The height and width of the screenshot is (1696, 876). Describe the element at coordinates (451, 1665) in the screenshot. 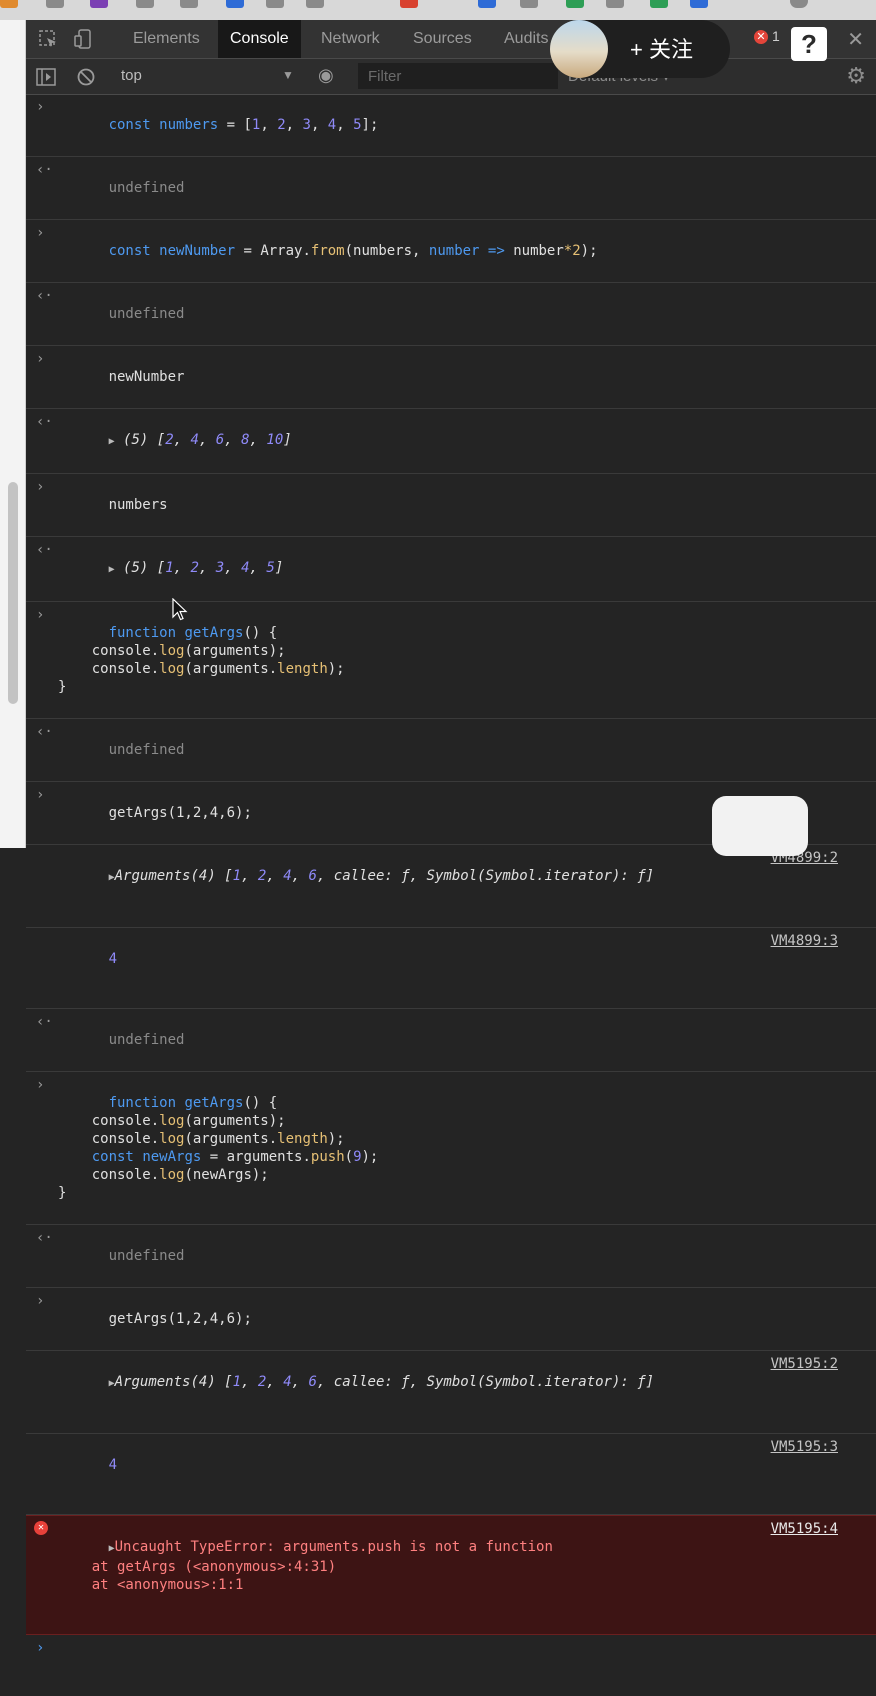

I see `console-prompt: ›` at that location.